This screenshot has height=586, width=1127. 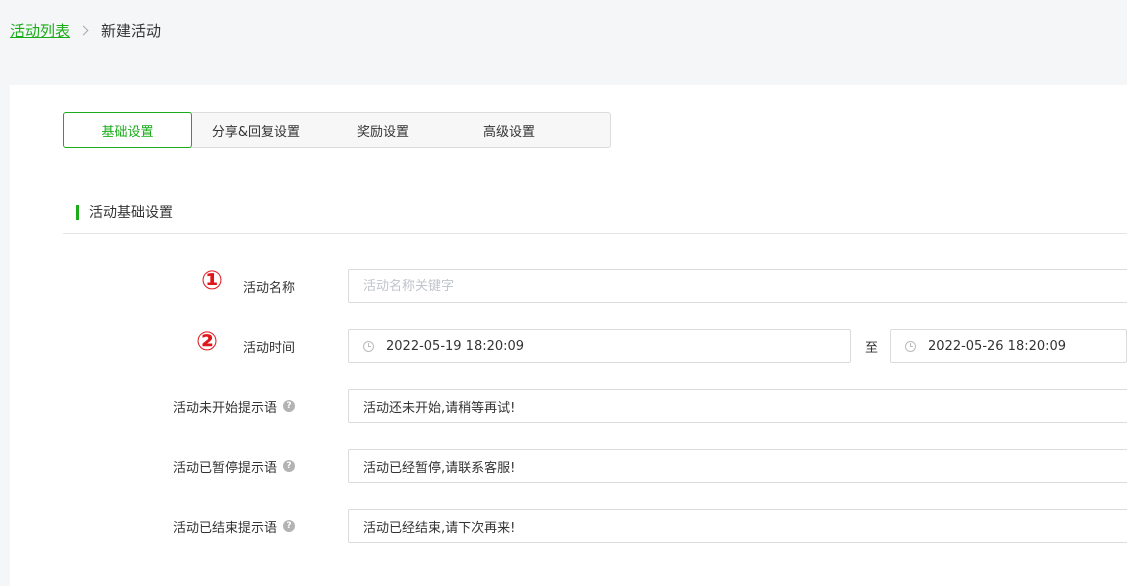 What do you see at coordinates (127, 130) in the screenshot?
I see `tab-basic-settings: 基础设置` at bounding box center [127, 130].